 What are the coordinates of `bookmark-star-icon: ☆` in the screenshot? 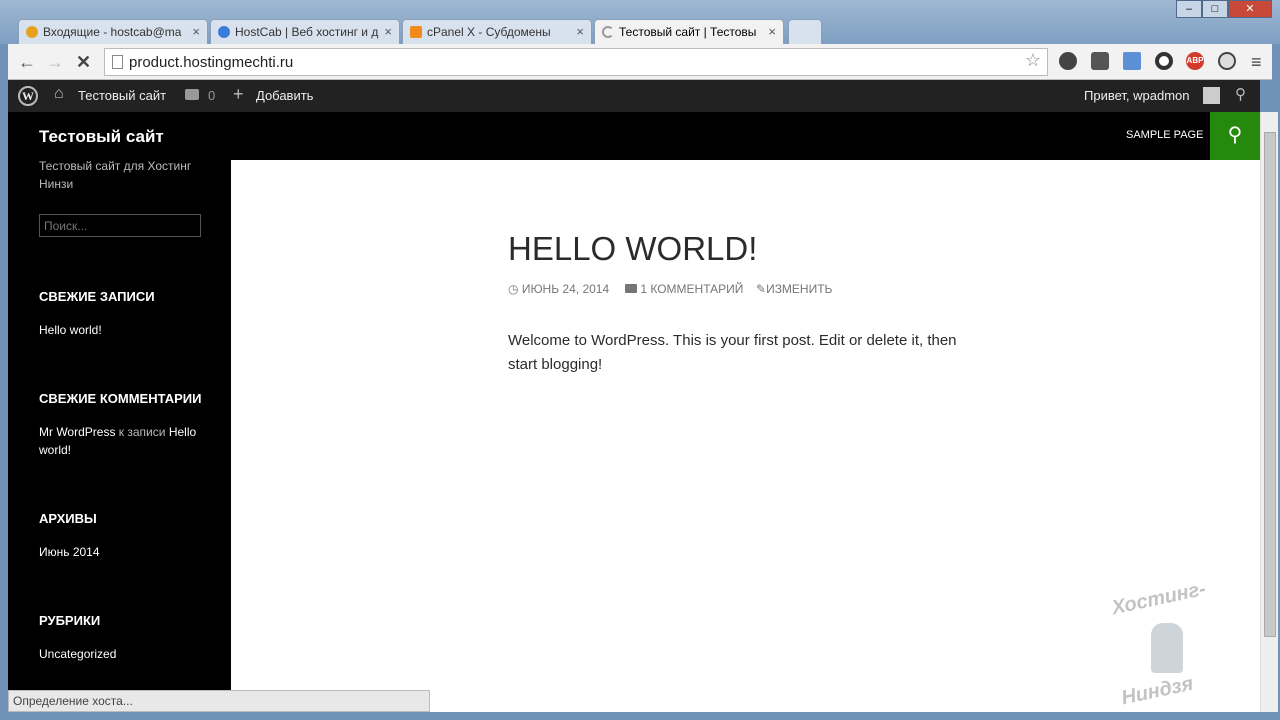 It's located at (1033, 60).